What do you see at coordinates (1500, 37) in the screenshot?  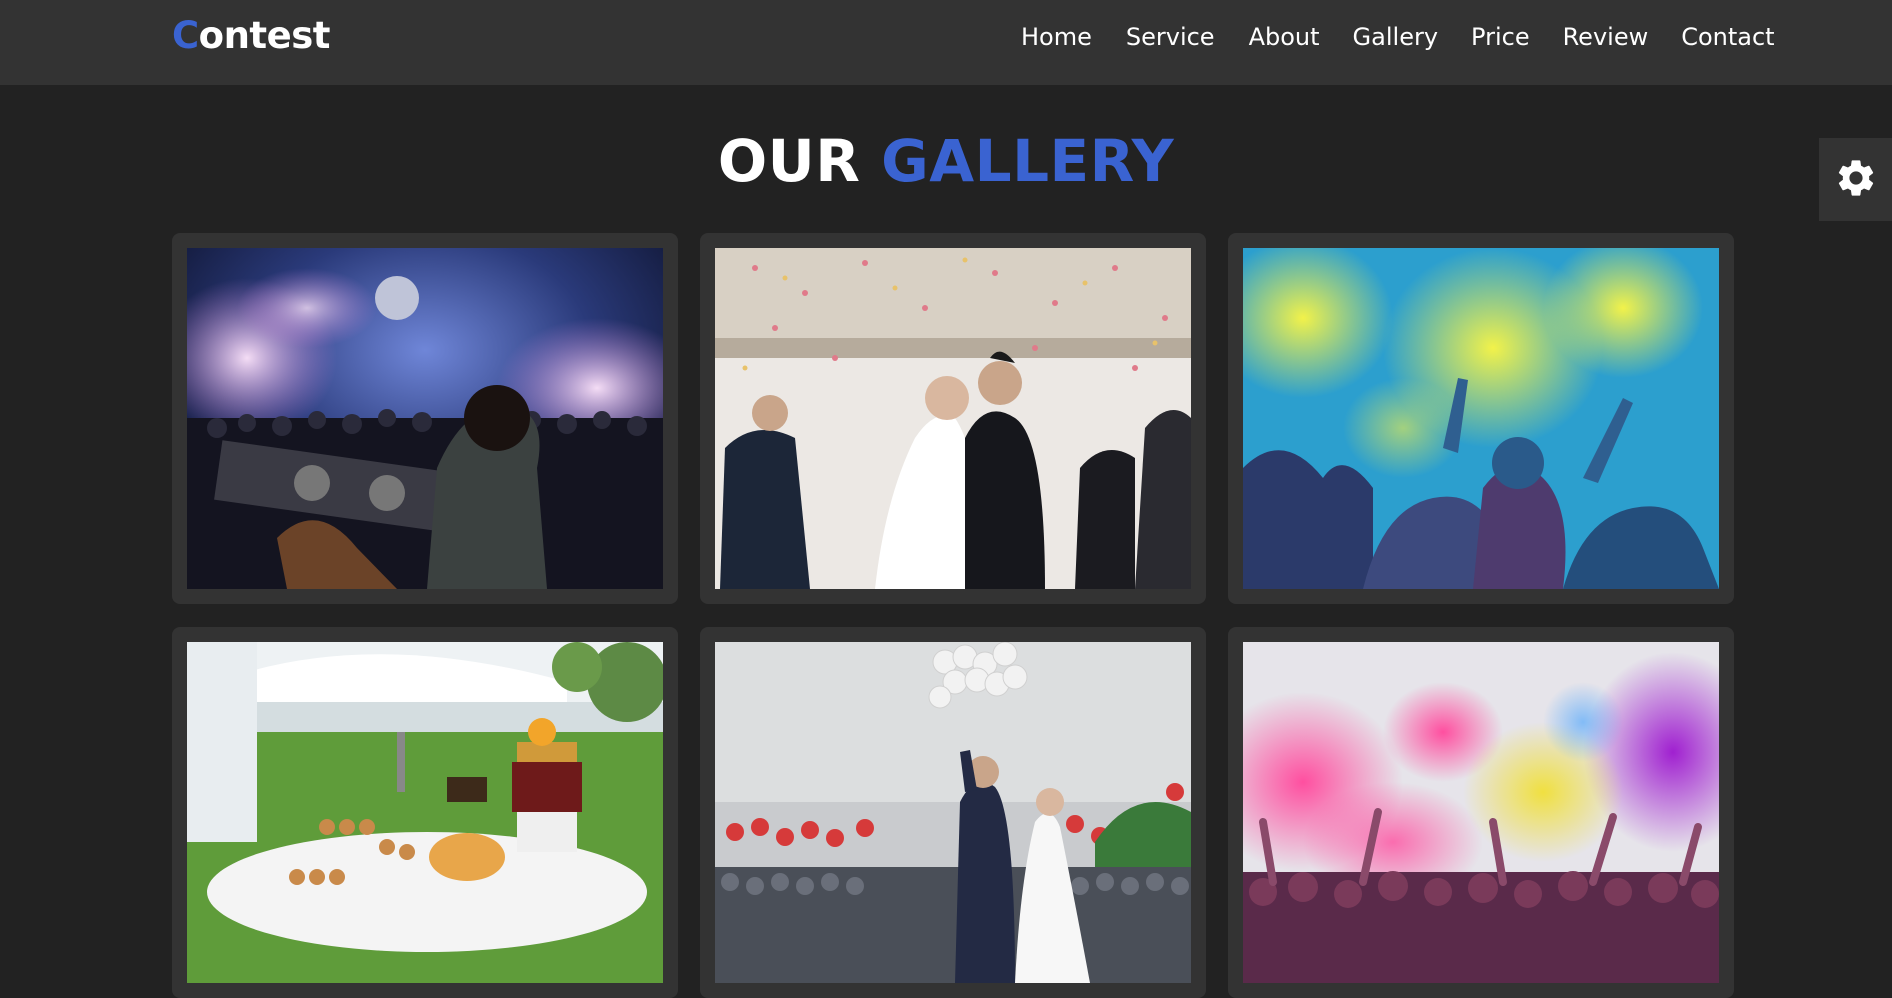 I see `nav-price: Price` at bounding box center [1500, 37].